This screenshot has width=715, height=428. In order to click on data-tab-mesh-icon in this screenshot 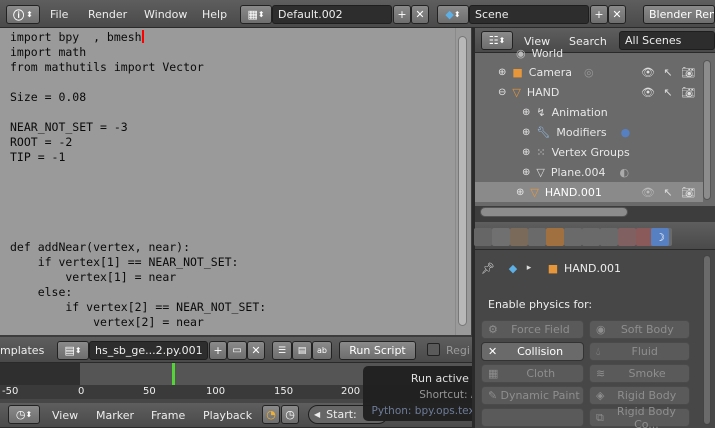, I will do `click(609, 237)`.